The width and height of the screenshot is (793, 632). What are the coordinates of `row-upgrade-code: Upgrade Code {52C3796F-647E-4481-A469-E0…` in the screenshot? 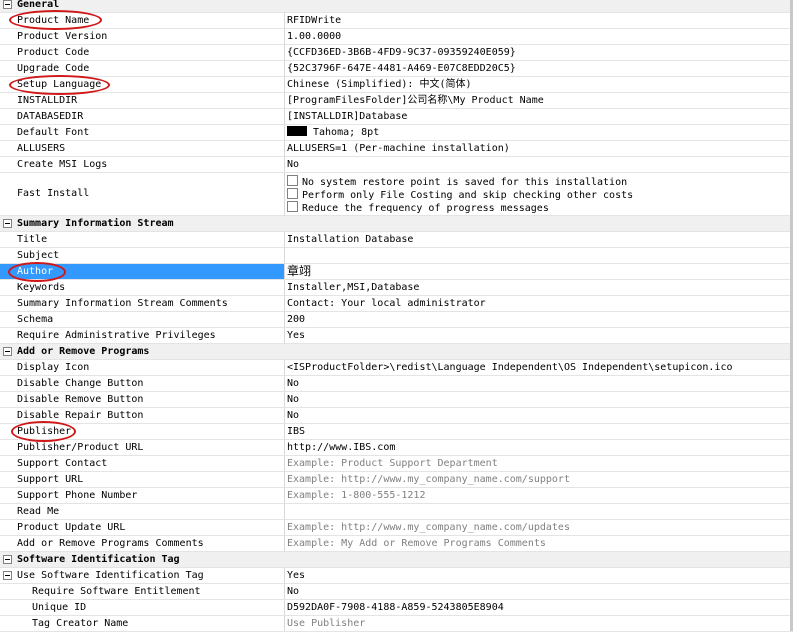 It's located at (396, 69).